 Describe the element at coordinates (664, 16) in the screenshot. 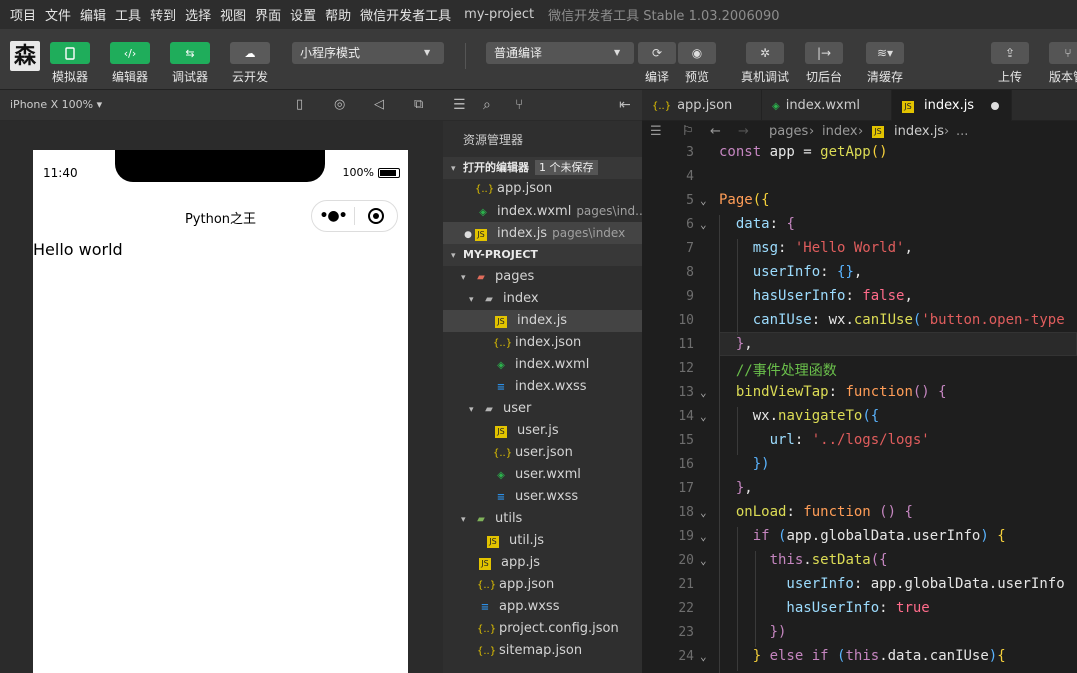

I see `window-app-version: 微信开发者工具 Stable 1.03.2006090` at that location.